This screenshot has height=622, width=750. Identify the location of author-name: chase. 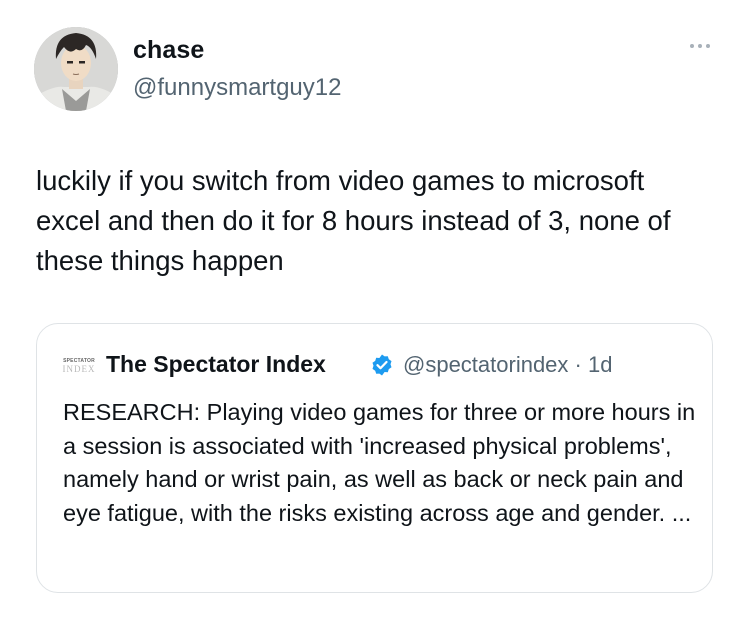
(168, 50).